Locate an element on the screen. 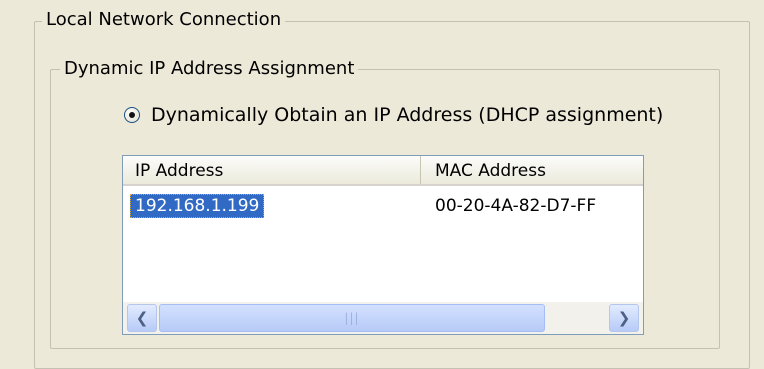 The width and height of the screenshot is (764, 369). radio-selected-dot-icon is located at coordinates (132, 115).